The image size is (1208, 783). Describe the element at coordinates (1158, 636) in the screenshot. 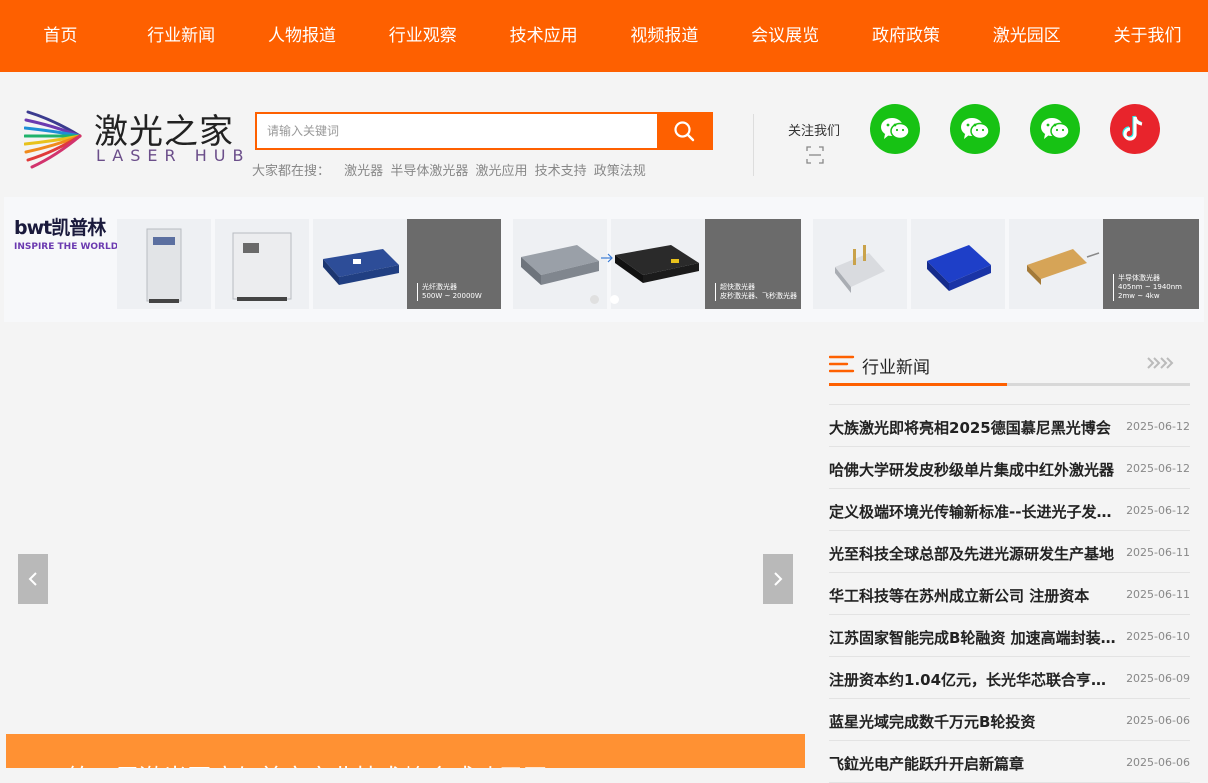

I see `news-item-date: 2025-06-10` at that location.